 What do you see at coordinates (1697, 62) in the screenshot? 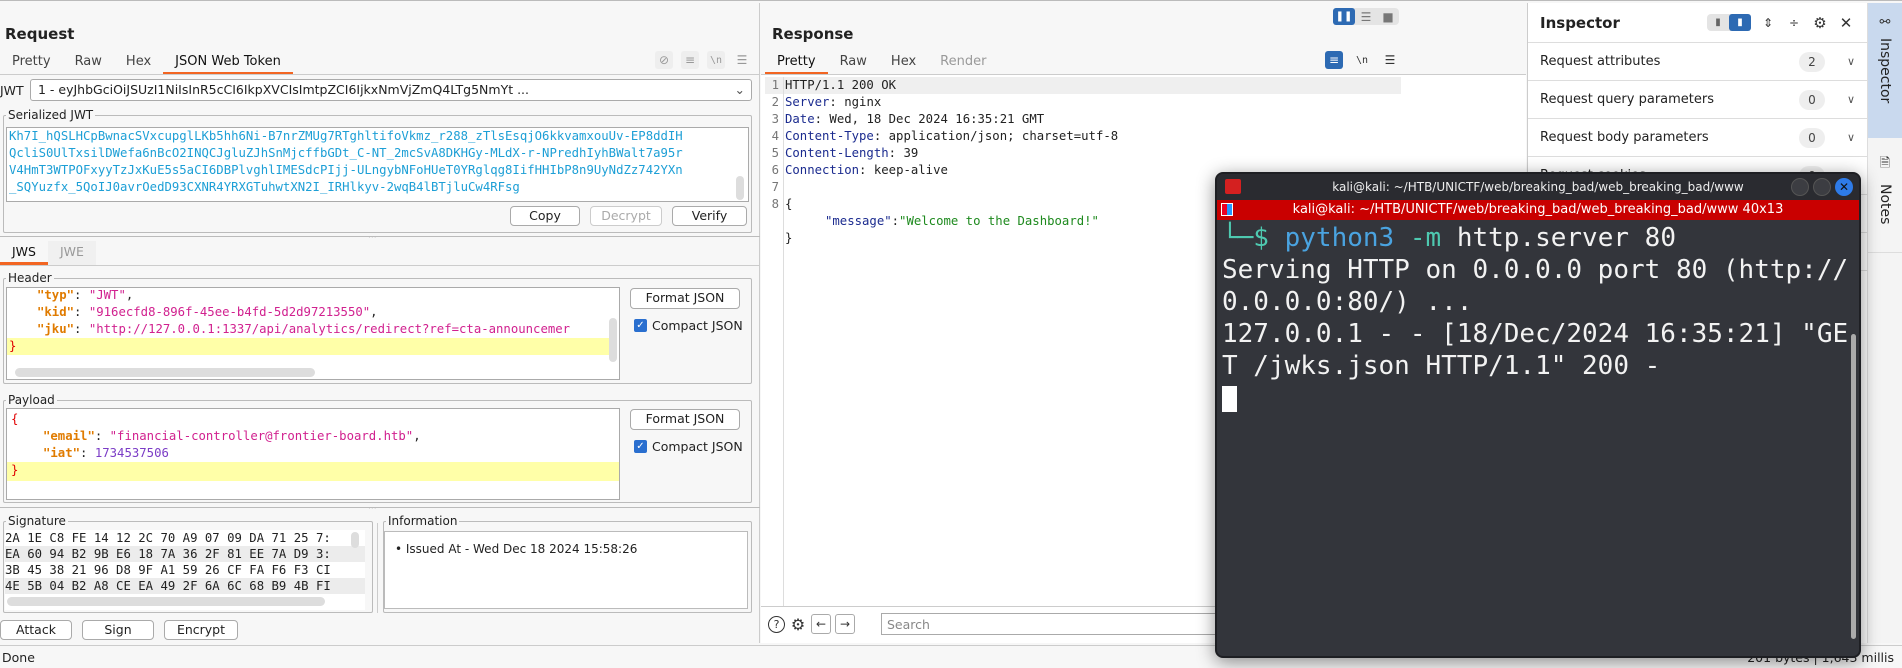
I see `inspector-row-request-attributes: Request attributes 2 ∨` at bounding box center [1697, 62].